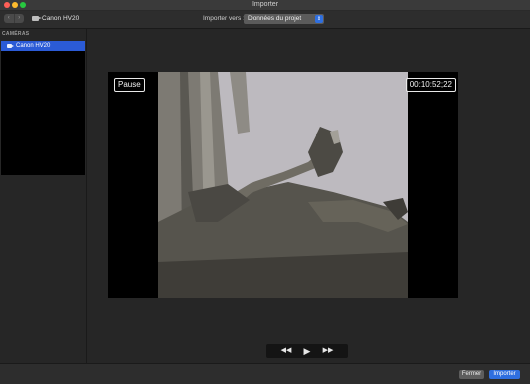  I want to click on destination-value: Données du projet, so click(275, 18).